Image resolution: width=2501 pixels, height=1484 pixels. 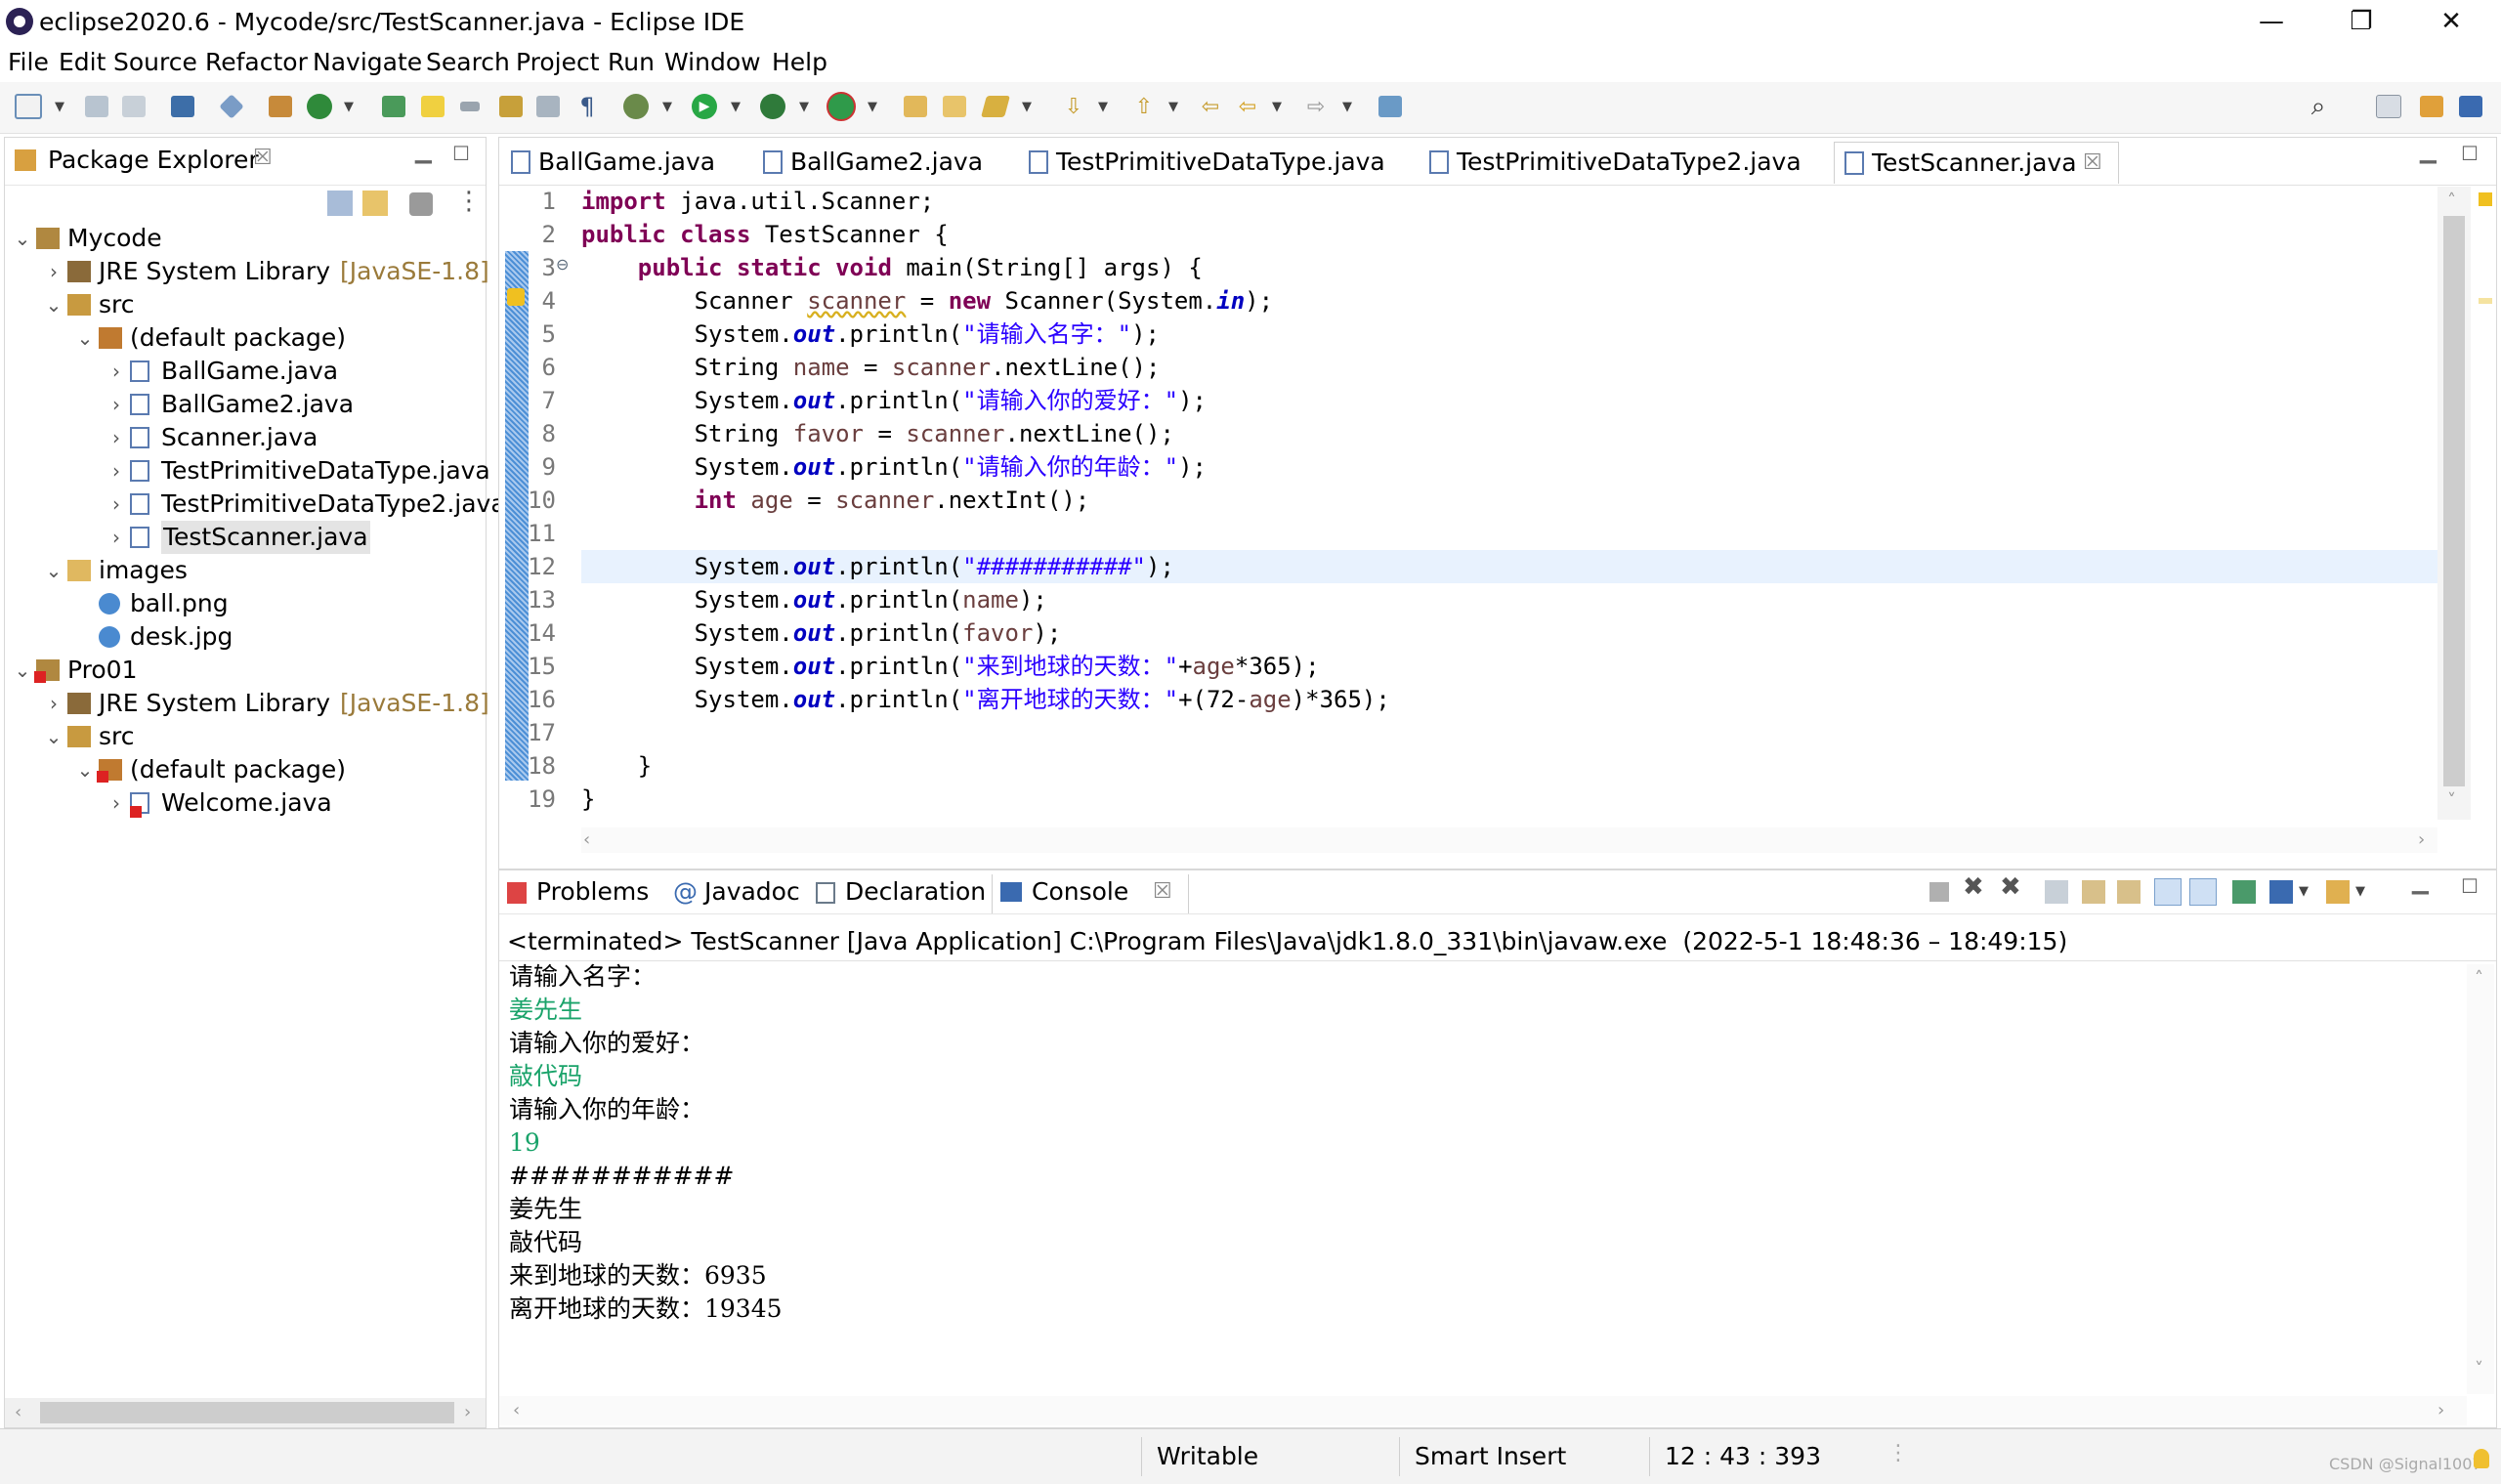 What do you see at coordinates (182, 106) in the screenshot?
I see `terminal-icon` at bounding box center [182, 106].